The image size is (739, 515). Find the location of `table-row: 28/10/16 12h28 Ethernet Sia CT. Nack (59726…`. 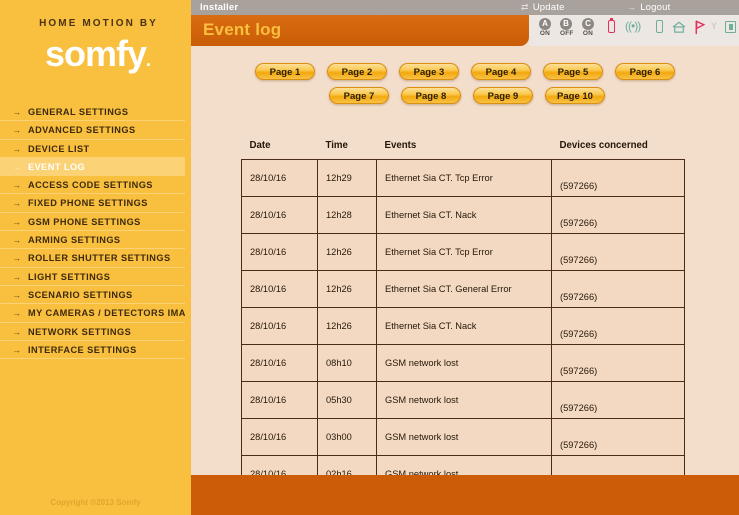

table-row: 28/10/16 12h28 Ethernet Sia CT. Nack (59726… is located at coordinates (463, 215).